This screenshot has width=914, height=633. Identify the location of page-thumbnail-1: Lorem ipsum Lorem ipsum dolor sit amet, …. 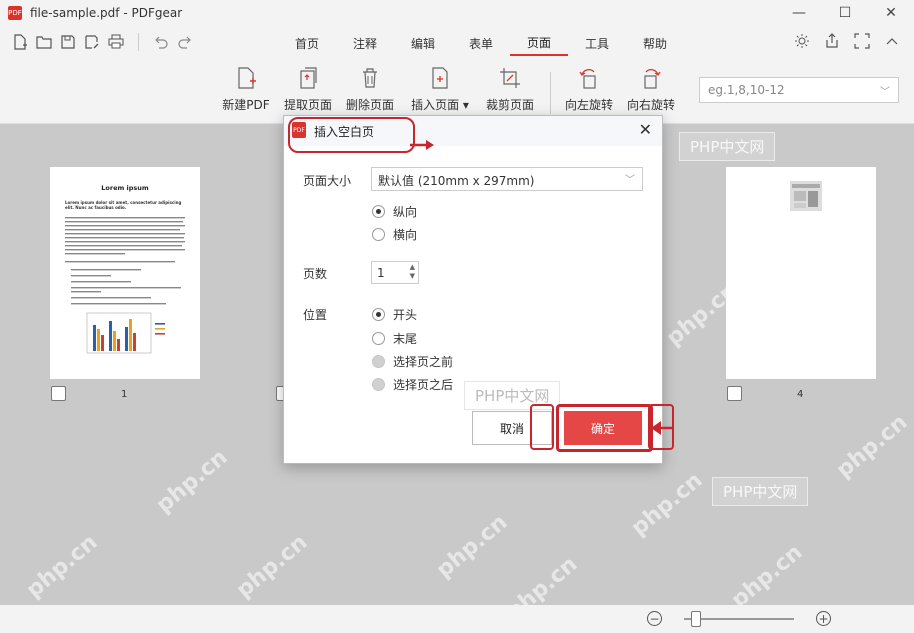
(125, 273).